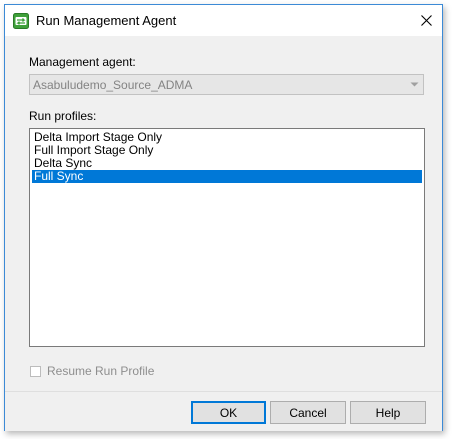  I want to click on close-icon, so click(426, 20).